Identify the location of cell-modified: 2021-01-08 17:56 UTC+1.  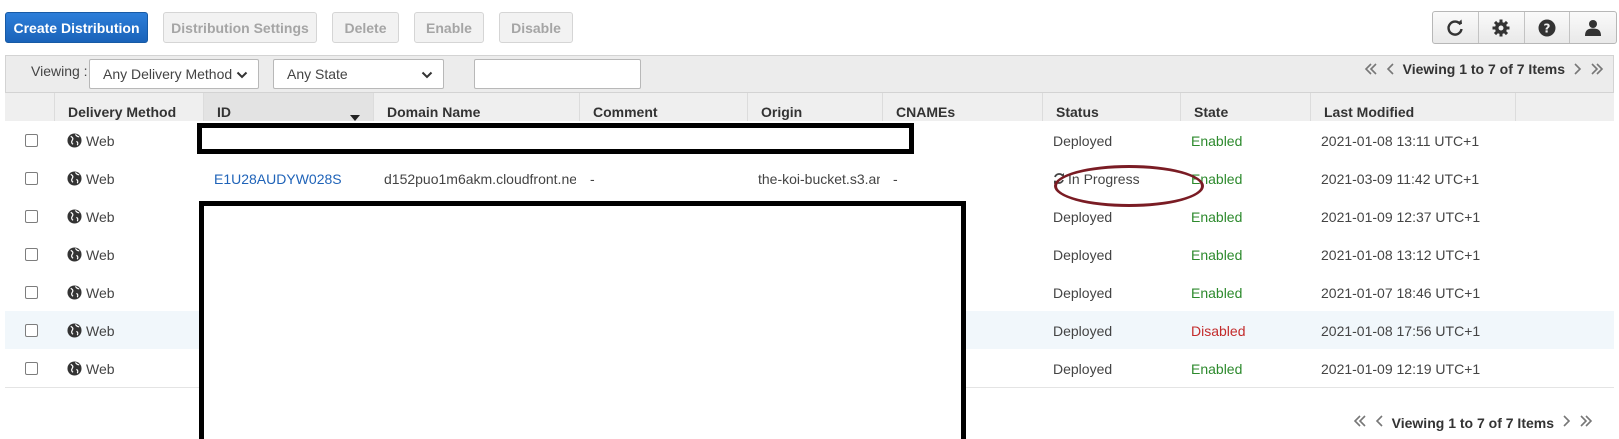
(1416, 330).